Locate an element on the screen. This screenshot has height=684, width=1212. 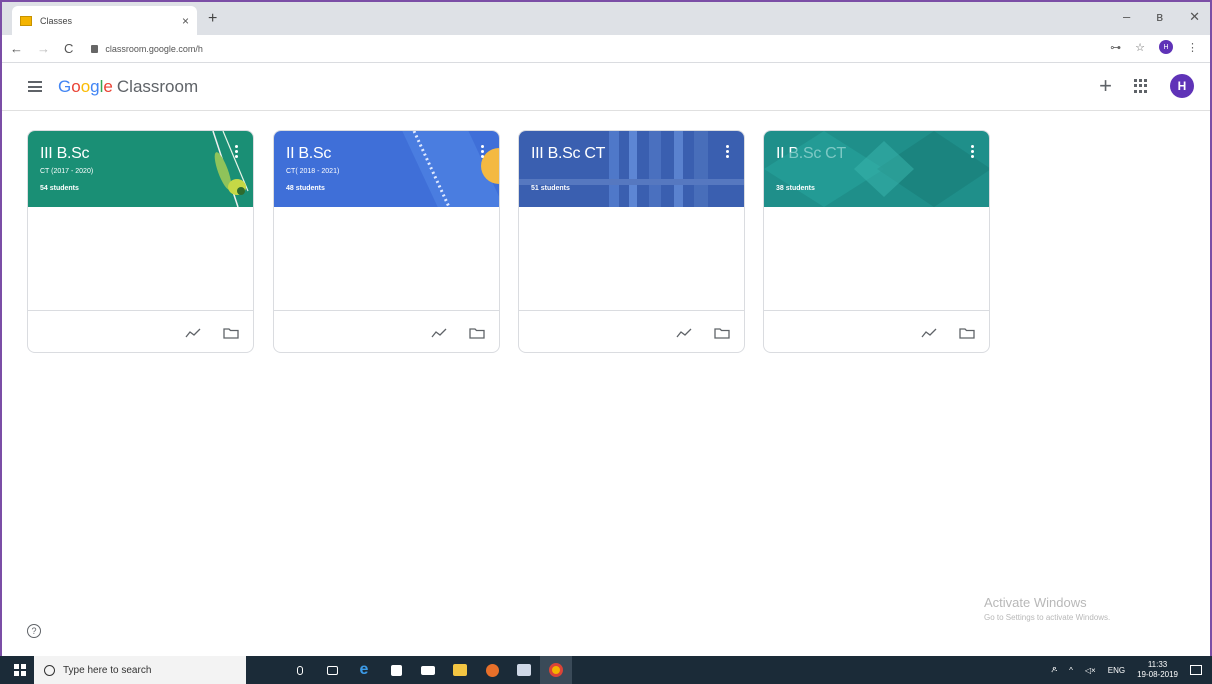
class-card: II B.Sc CT( 2018 - 2021) 48 students is located at coordinates (386, 241).